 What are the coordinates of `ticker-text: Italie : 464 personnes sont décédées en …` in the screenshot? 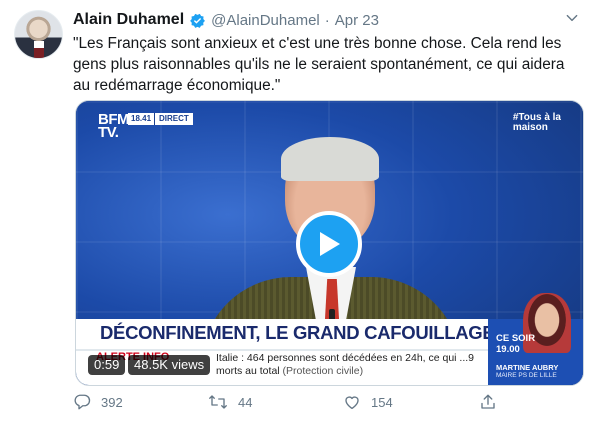 It's located at (351, 365).